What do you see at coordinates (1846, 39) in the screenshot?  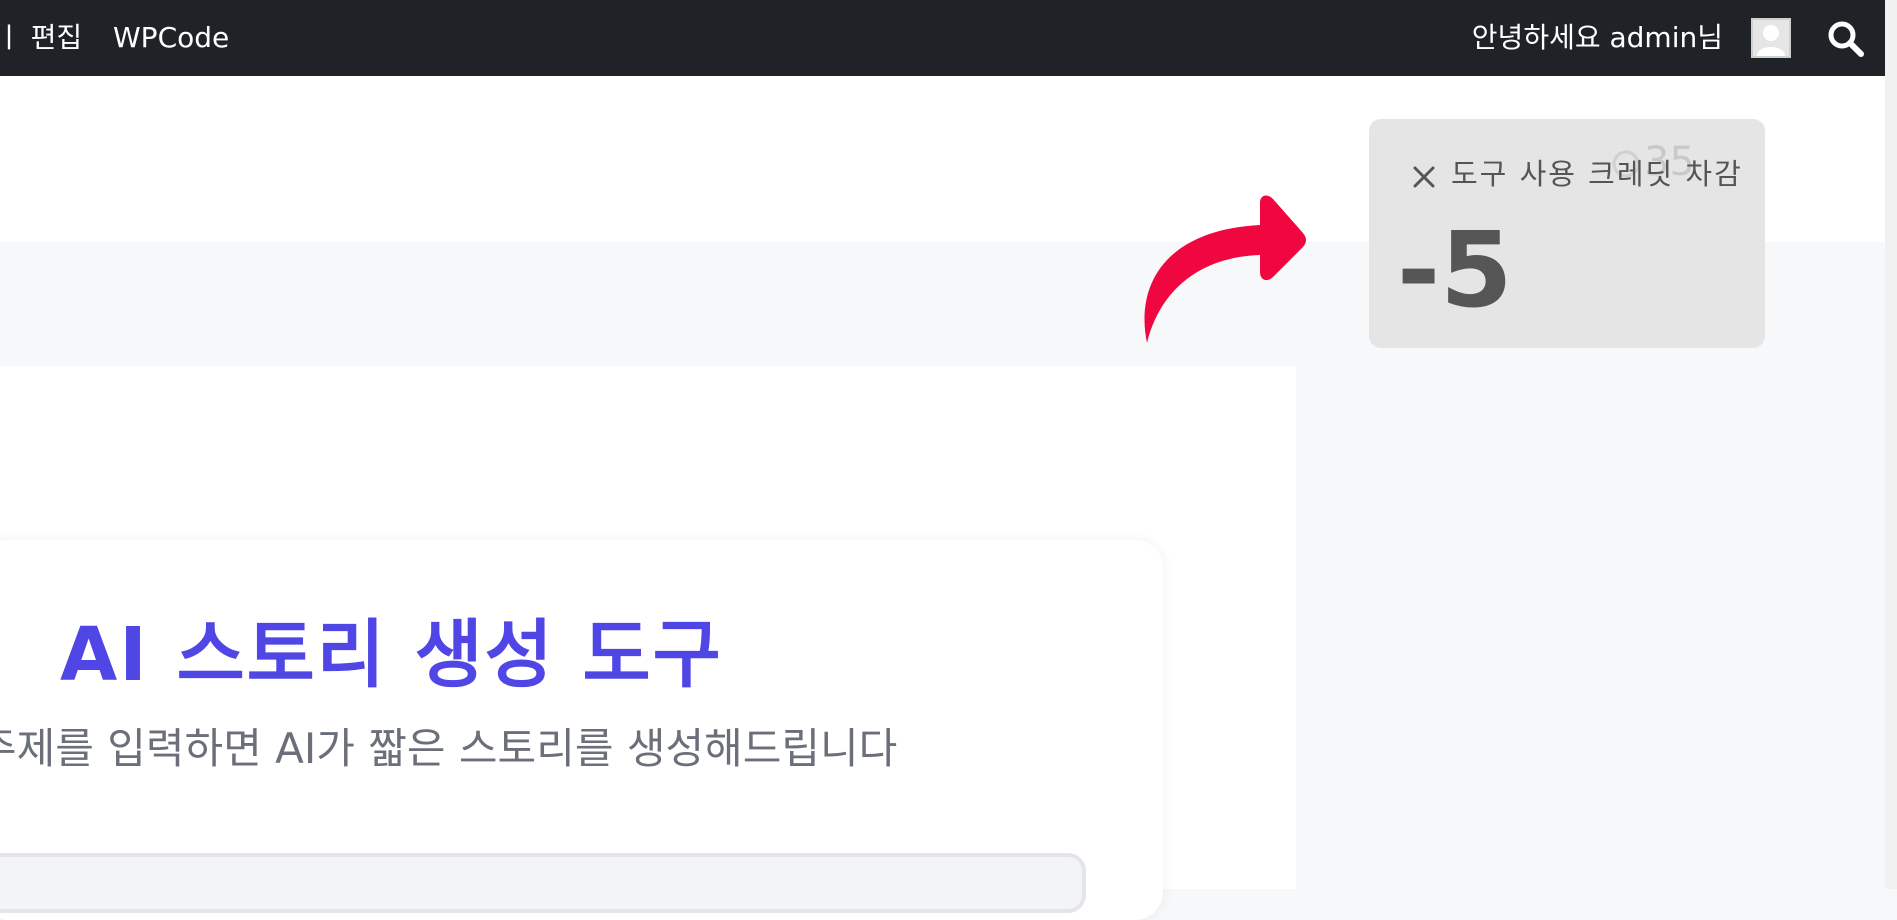 I see `search-icon` at bounding box center [1846, 39].